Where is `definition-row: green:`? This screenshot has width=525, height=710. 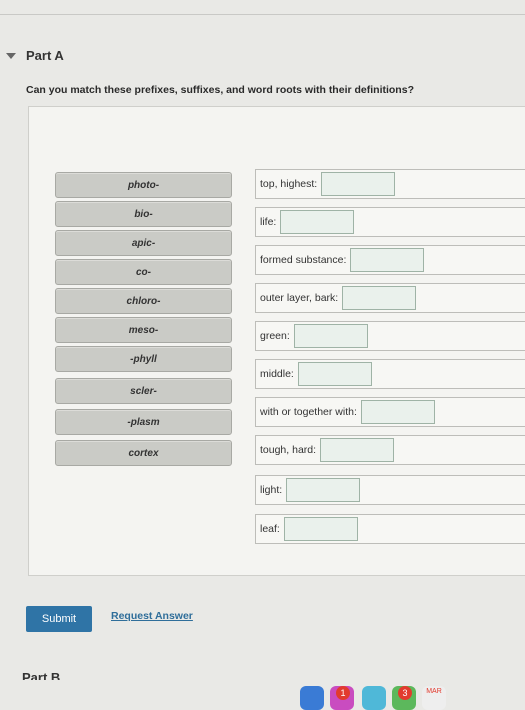 definition-row: green: is located at coordinates (390, 336).